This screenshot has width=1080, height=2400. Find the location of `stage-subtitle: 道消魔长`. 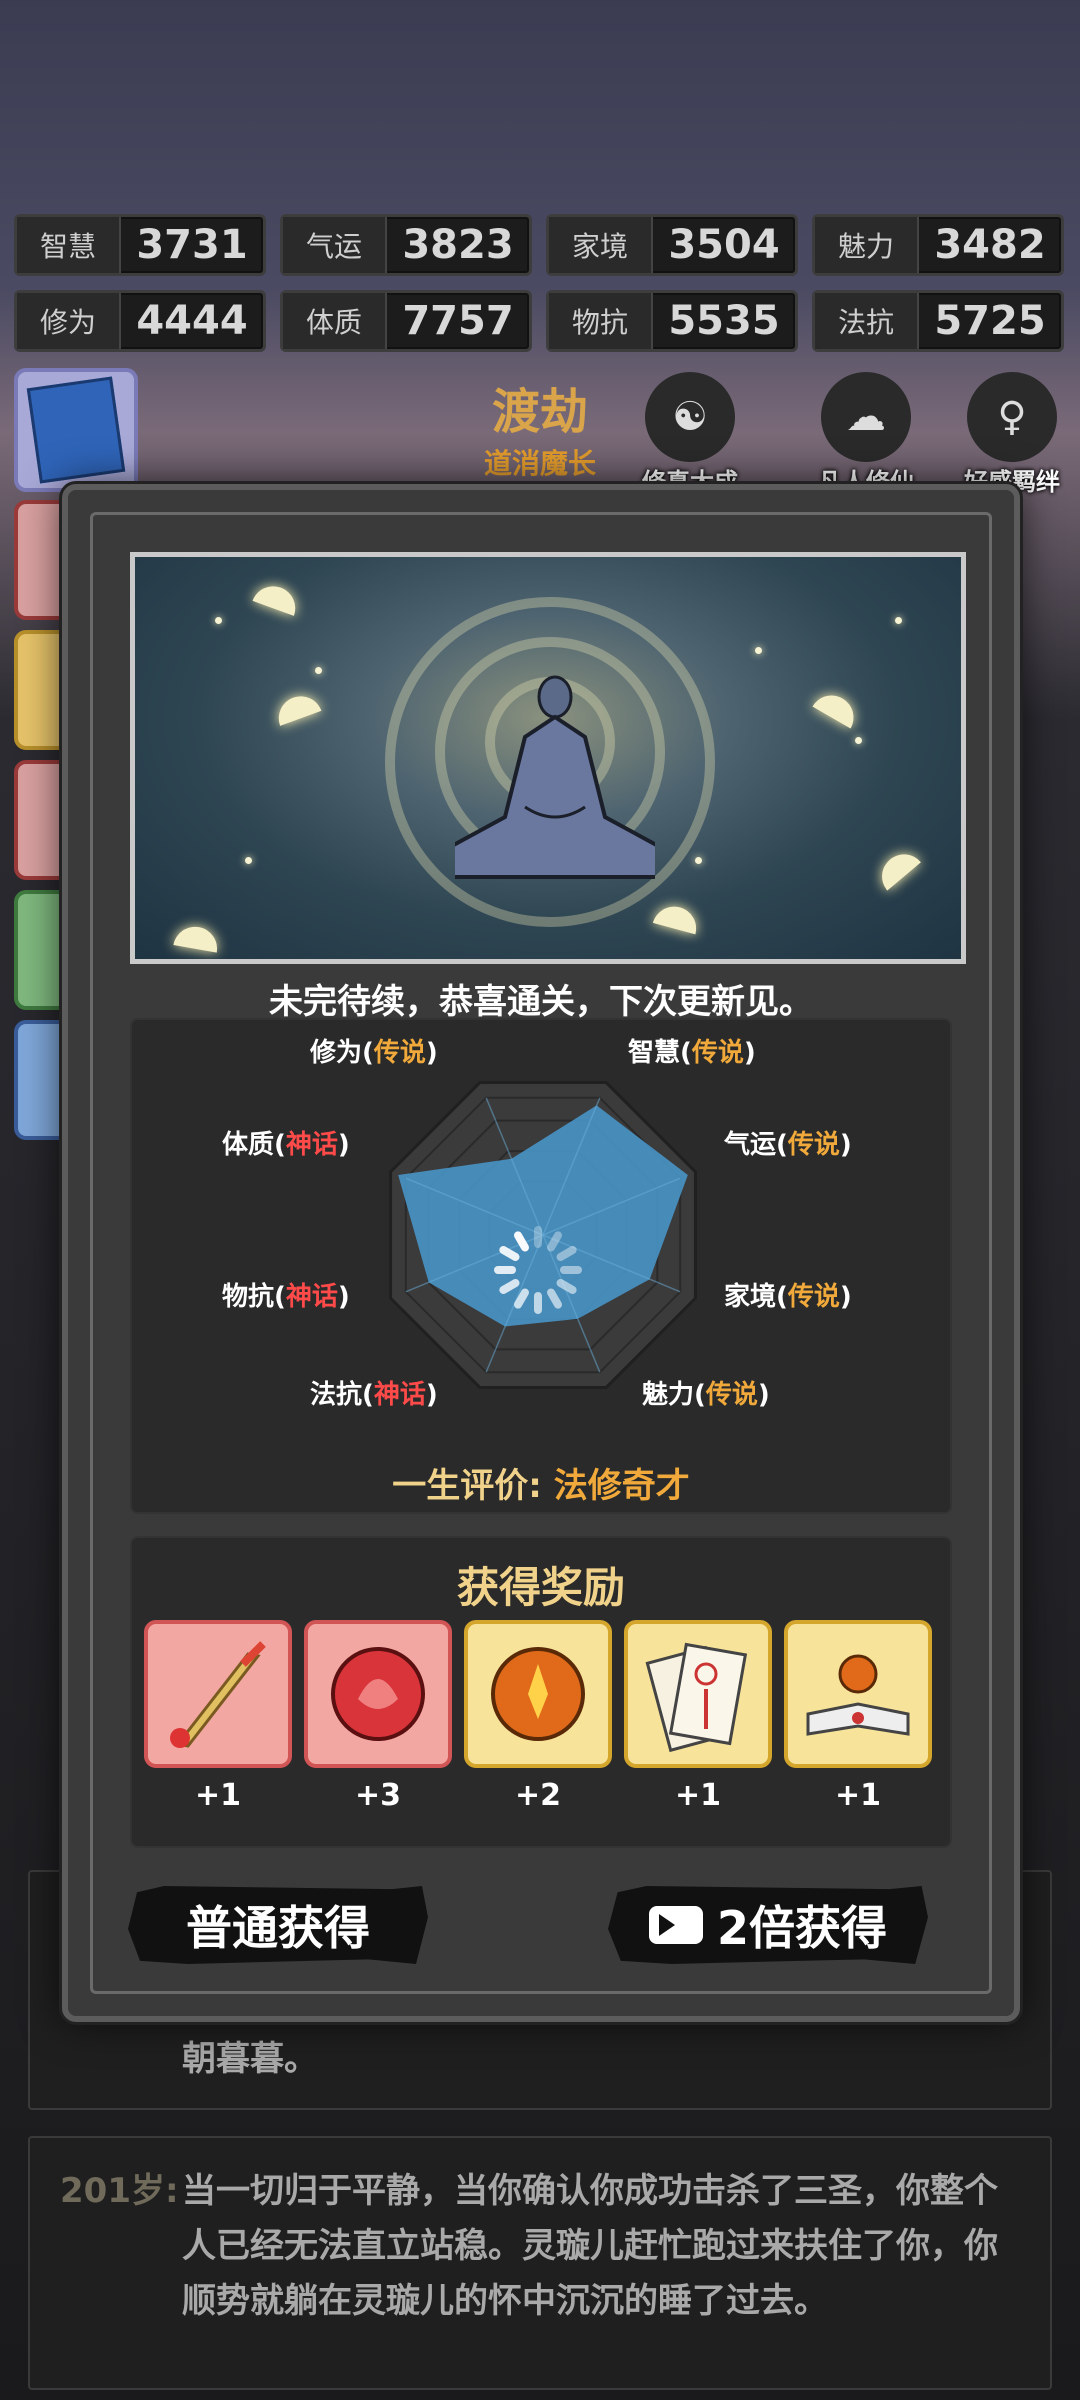

stage-subtitle: 道消魔长 is located at coordinates (539, 463).